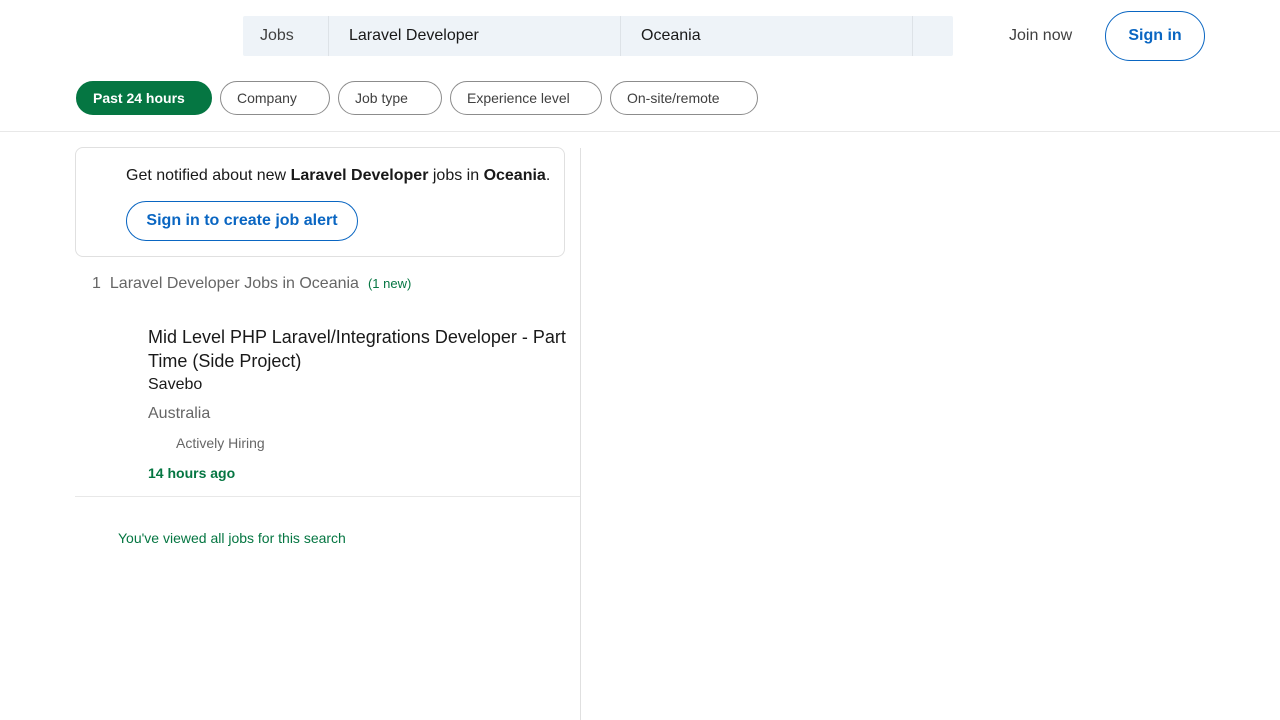 This screenshot has width=1280, height=720. What do you see at coordinates (192, 473) in the screenshot?
I see `job-posted-time: 14 hours ago` at bounding box center [192, 473].